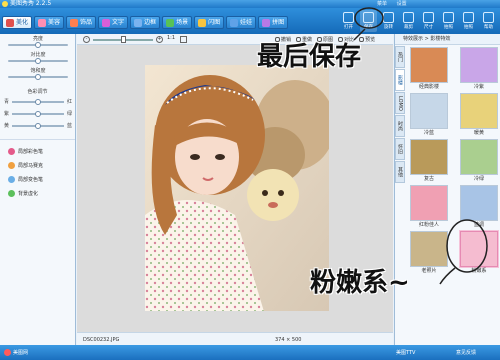 The image size is (500, 360). I want to click on meitu-site-link: 美图网, so click(16, 352).